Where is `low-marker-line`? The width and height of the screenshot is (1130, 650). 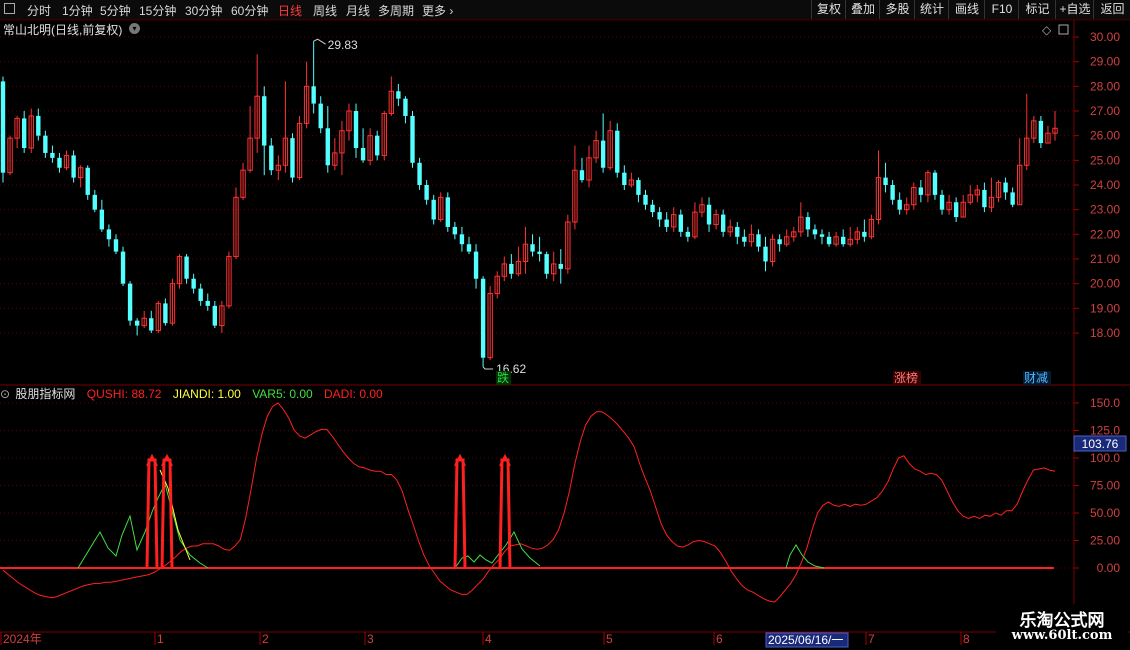 low-marker-line is located at coordinates (488, 368).